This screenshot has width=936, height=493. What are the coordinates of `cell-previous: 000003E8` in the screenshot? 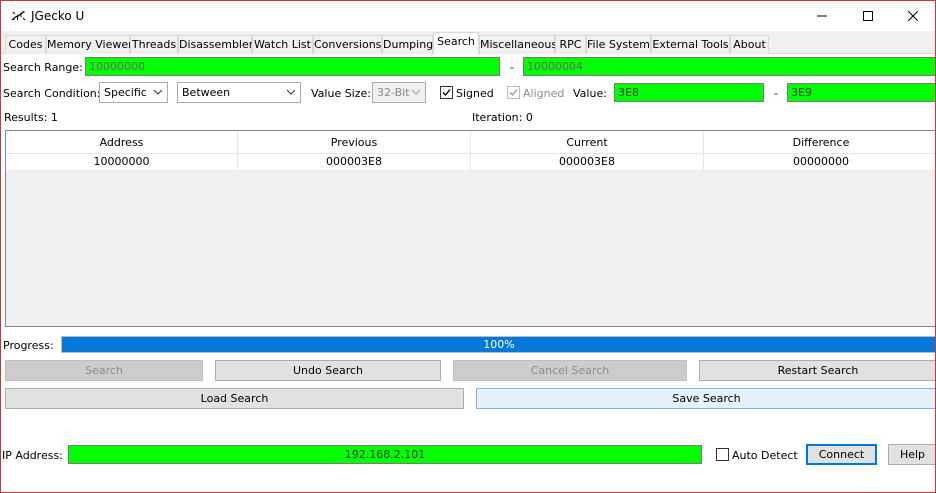 It's located at (354, 162).